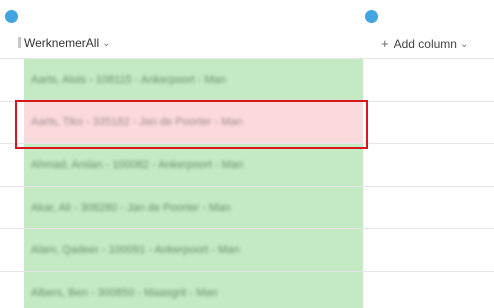 The image size is (494, 308). I want to click on column-header-werknemerall: WerknemerAll ⌄, so click(67, 43).